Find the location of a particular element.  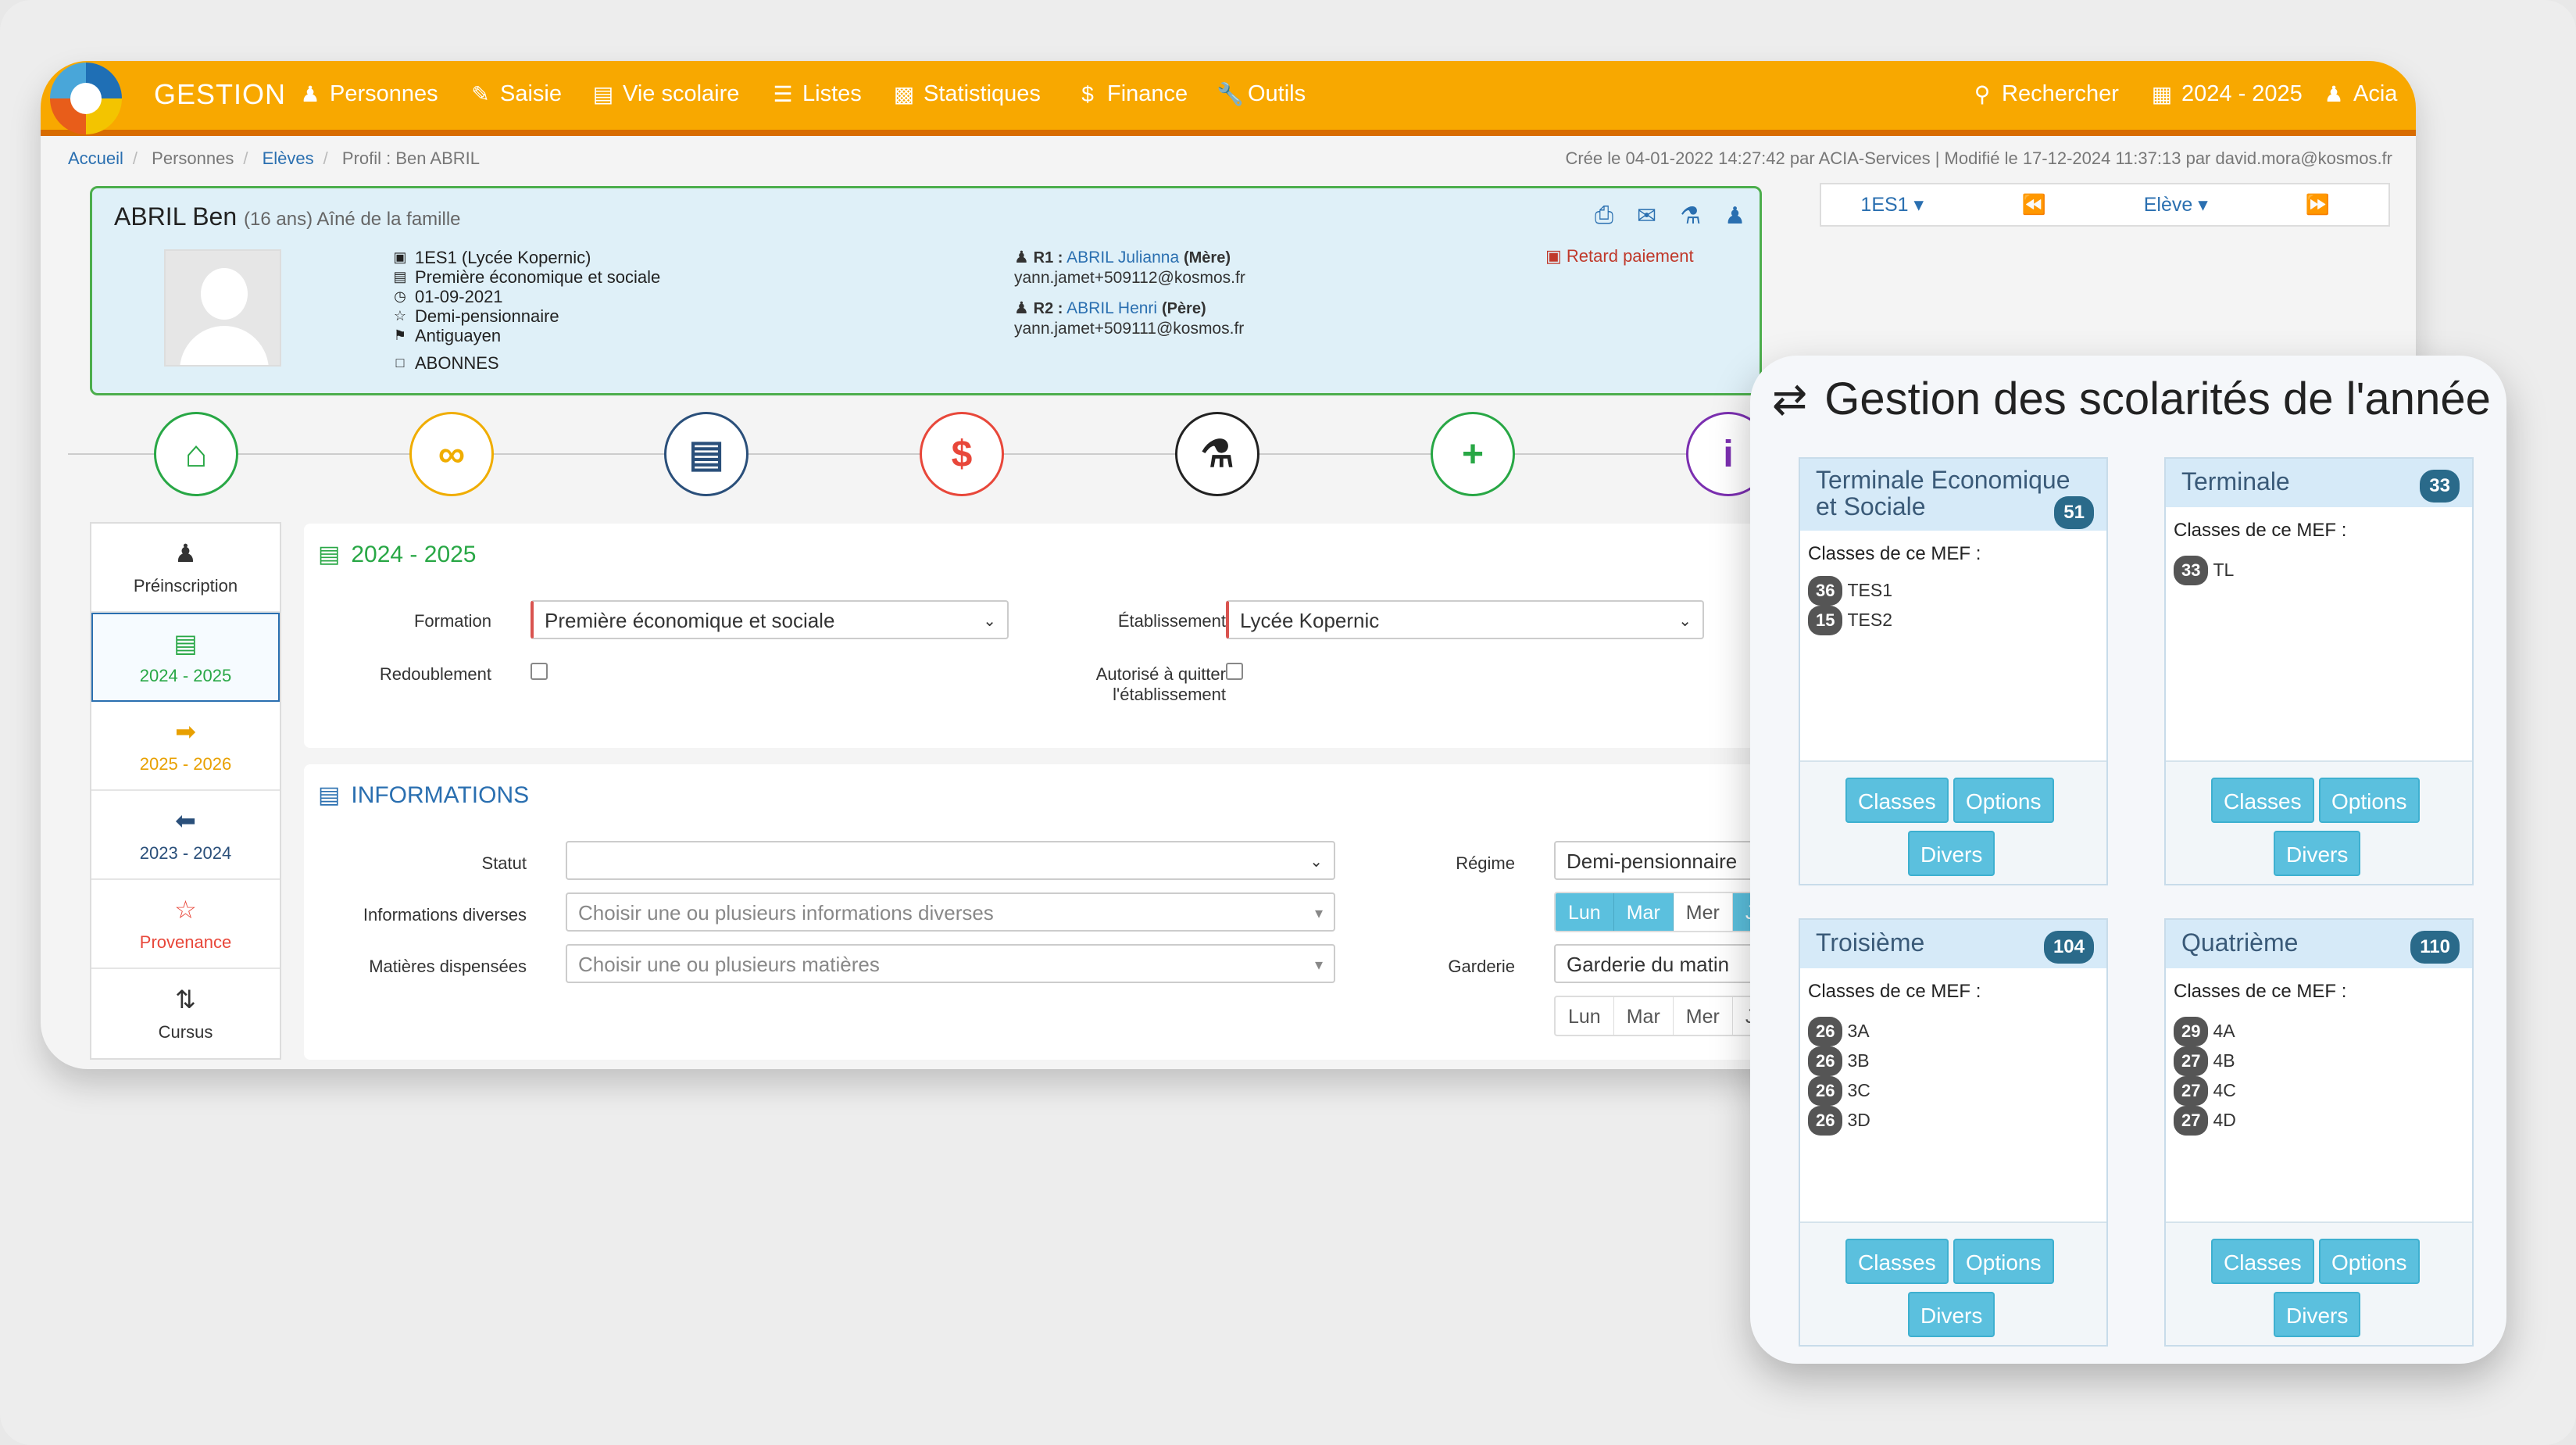

mef-class-list: 33 TL is located at coordinates (2204, 570).